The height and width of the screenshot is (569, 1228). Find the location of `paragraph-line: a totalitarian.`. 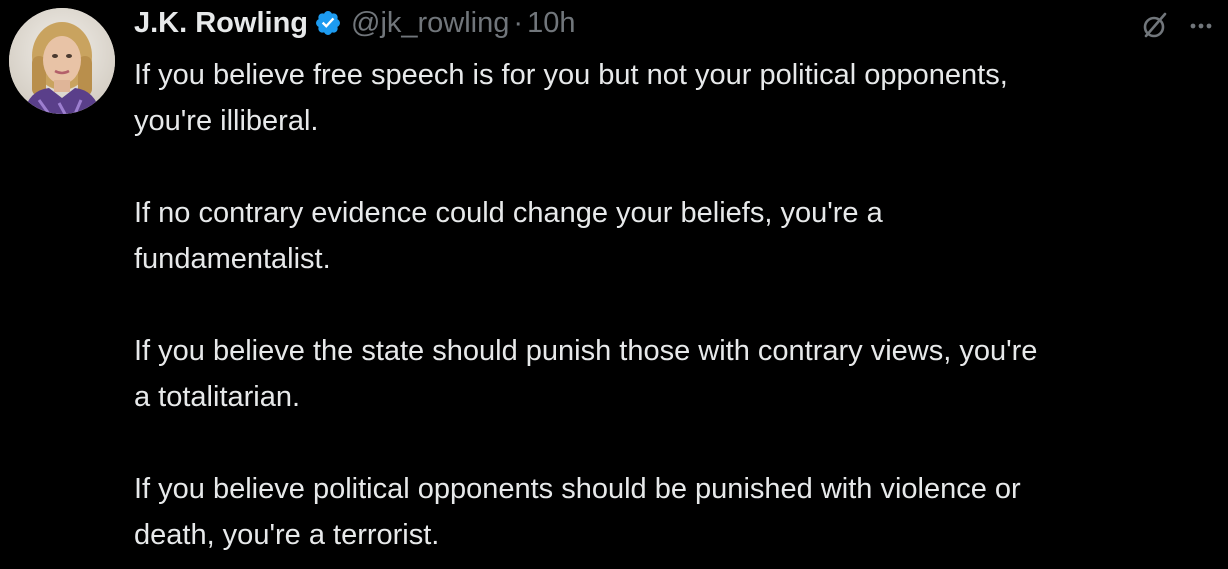

paragraph-line: a totalitarian. is located at coordinates (217, 397).